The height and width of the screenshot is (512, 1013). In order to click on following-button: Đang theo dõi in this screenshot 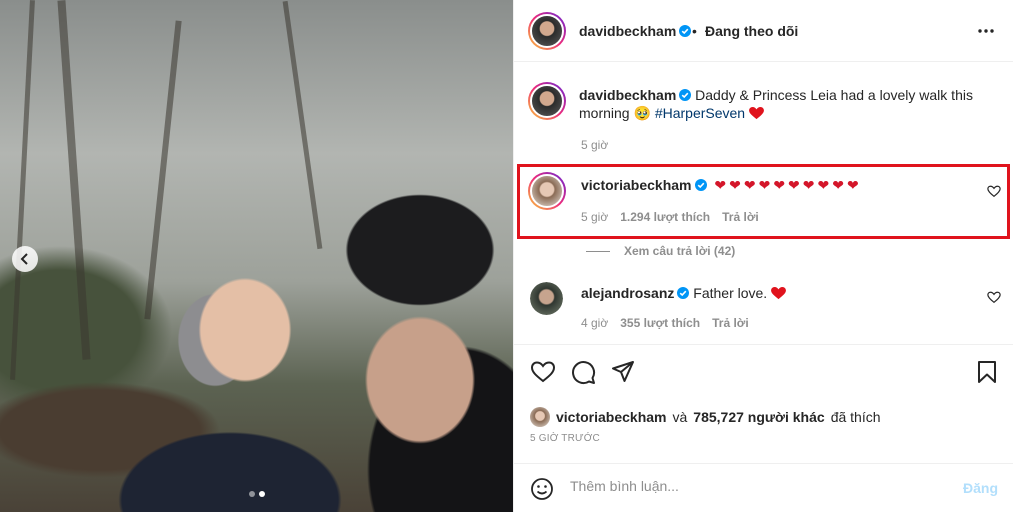, I will do `click(751, 31)`.